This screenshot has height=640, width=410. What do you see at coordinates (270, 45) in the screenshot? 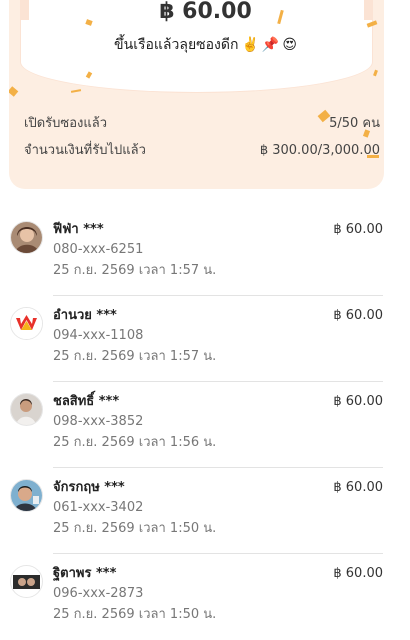
I see `pushpin-icon: 📌` at bounding box center [270, 45].